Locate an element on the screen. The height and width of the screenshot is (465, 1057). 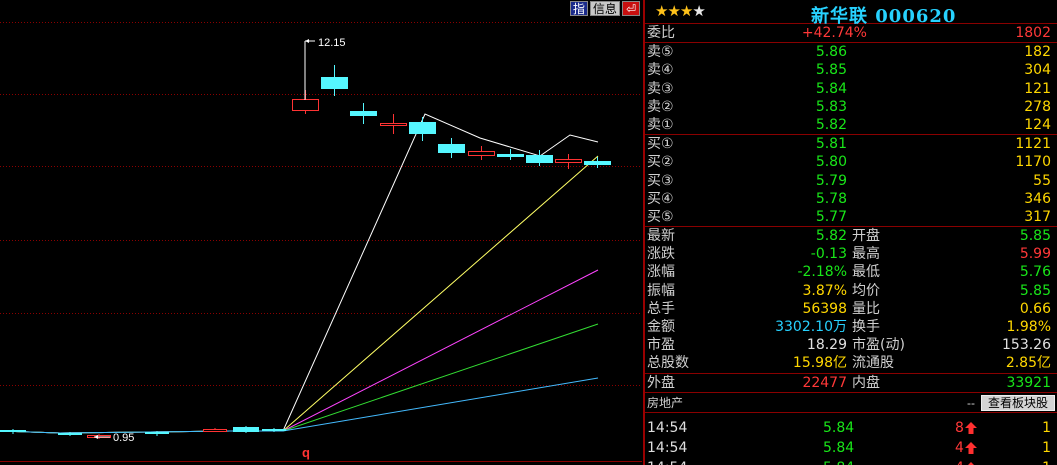
bottom-marker: q is located at coordinates (306, 452).